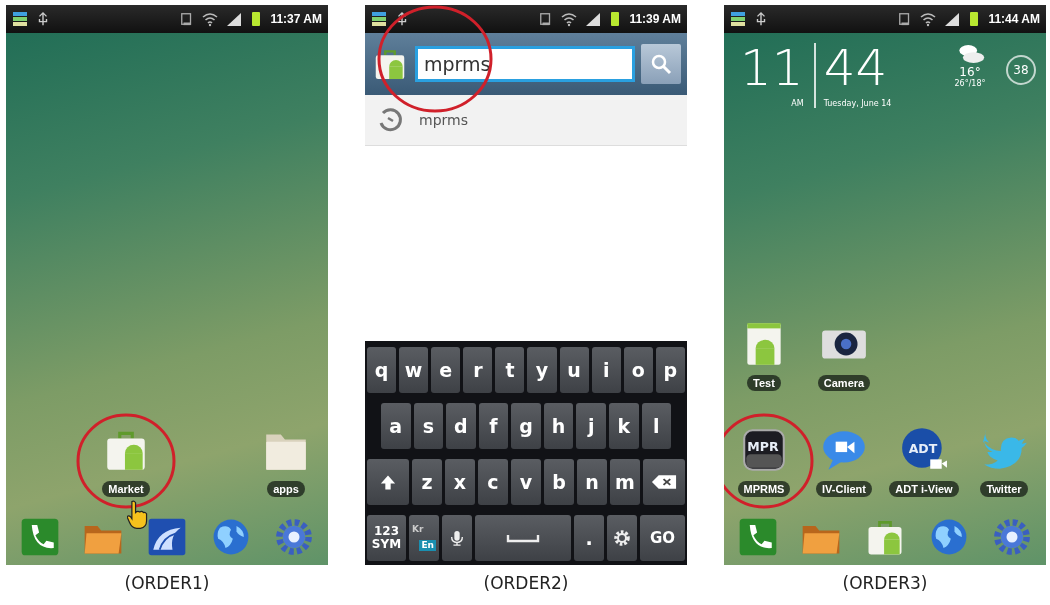 This screenshot has width=1050, height=605. I want to click on keyboard-key: x, so click(460, 482).